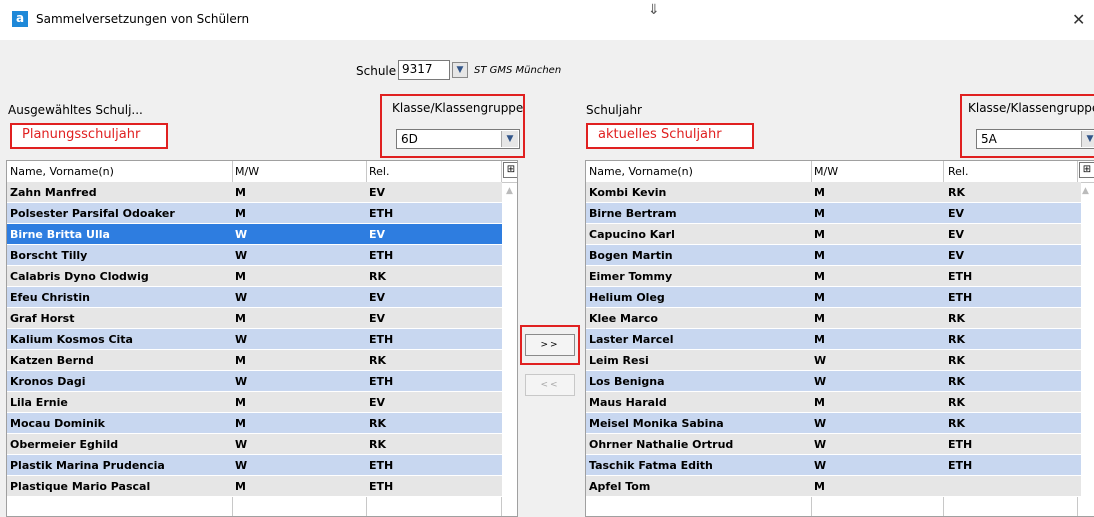 This screenshot has height=517, width=1094. I want to click on table-row: Mocau Dominik M RK, so click(254, 423).